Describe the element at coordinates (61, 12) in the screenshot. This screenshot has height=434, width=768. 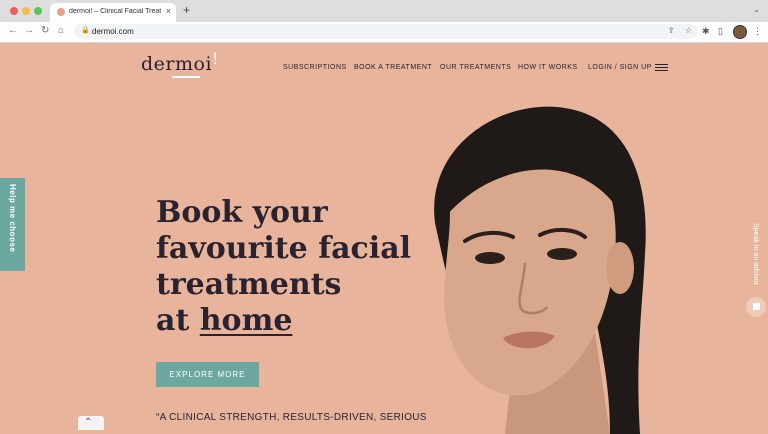
I see `favicon-icon` at that location.